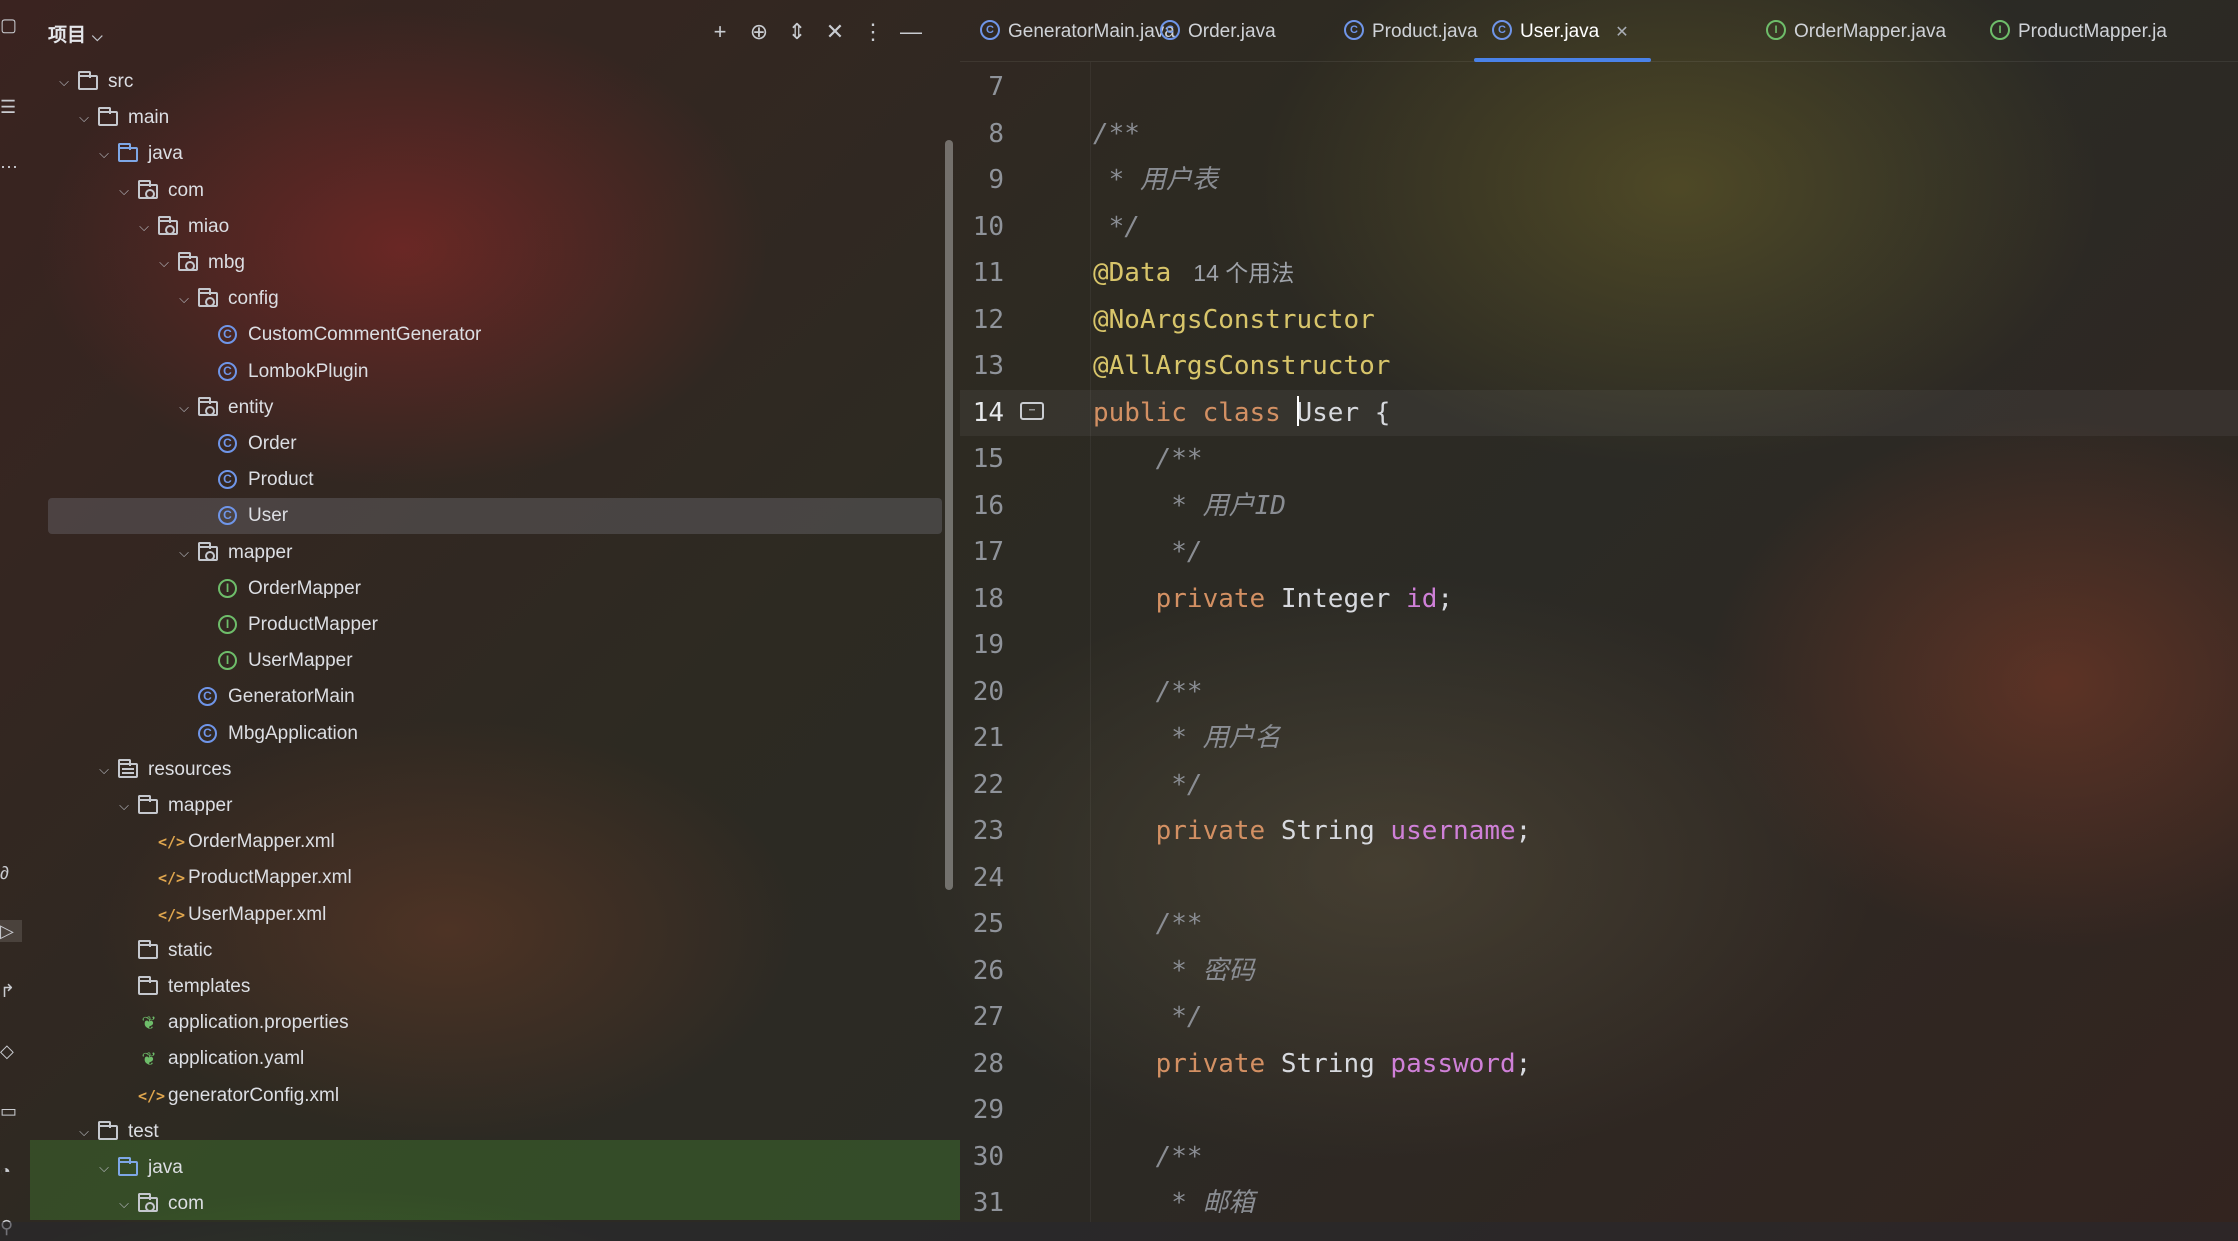  What do you see at coordinates (1599, 506) in the screenshot?
I see `code-line: 16 * 用户ID` at bounding box center [1599, 506].